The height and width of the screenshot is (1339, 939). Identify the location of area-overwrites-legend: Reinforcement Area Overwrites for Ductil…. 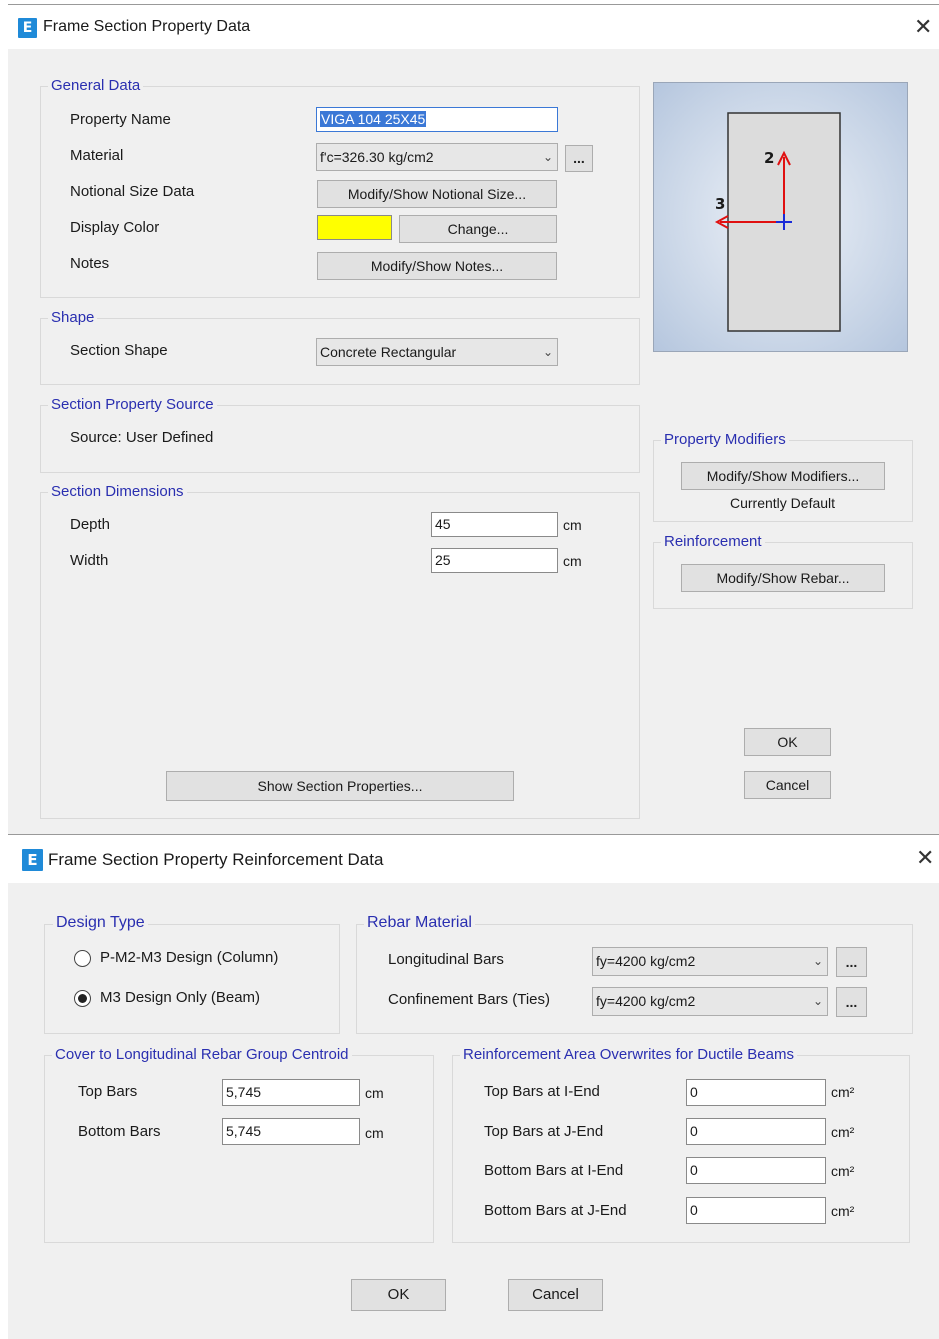
(628, 1054).